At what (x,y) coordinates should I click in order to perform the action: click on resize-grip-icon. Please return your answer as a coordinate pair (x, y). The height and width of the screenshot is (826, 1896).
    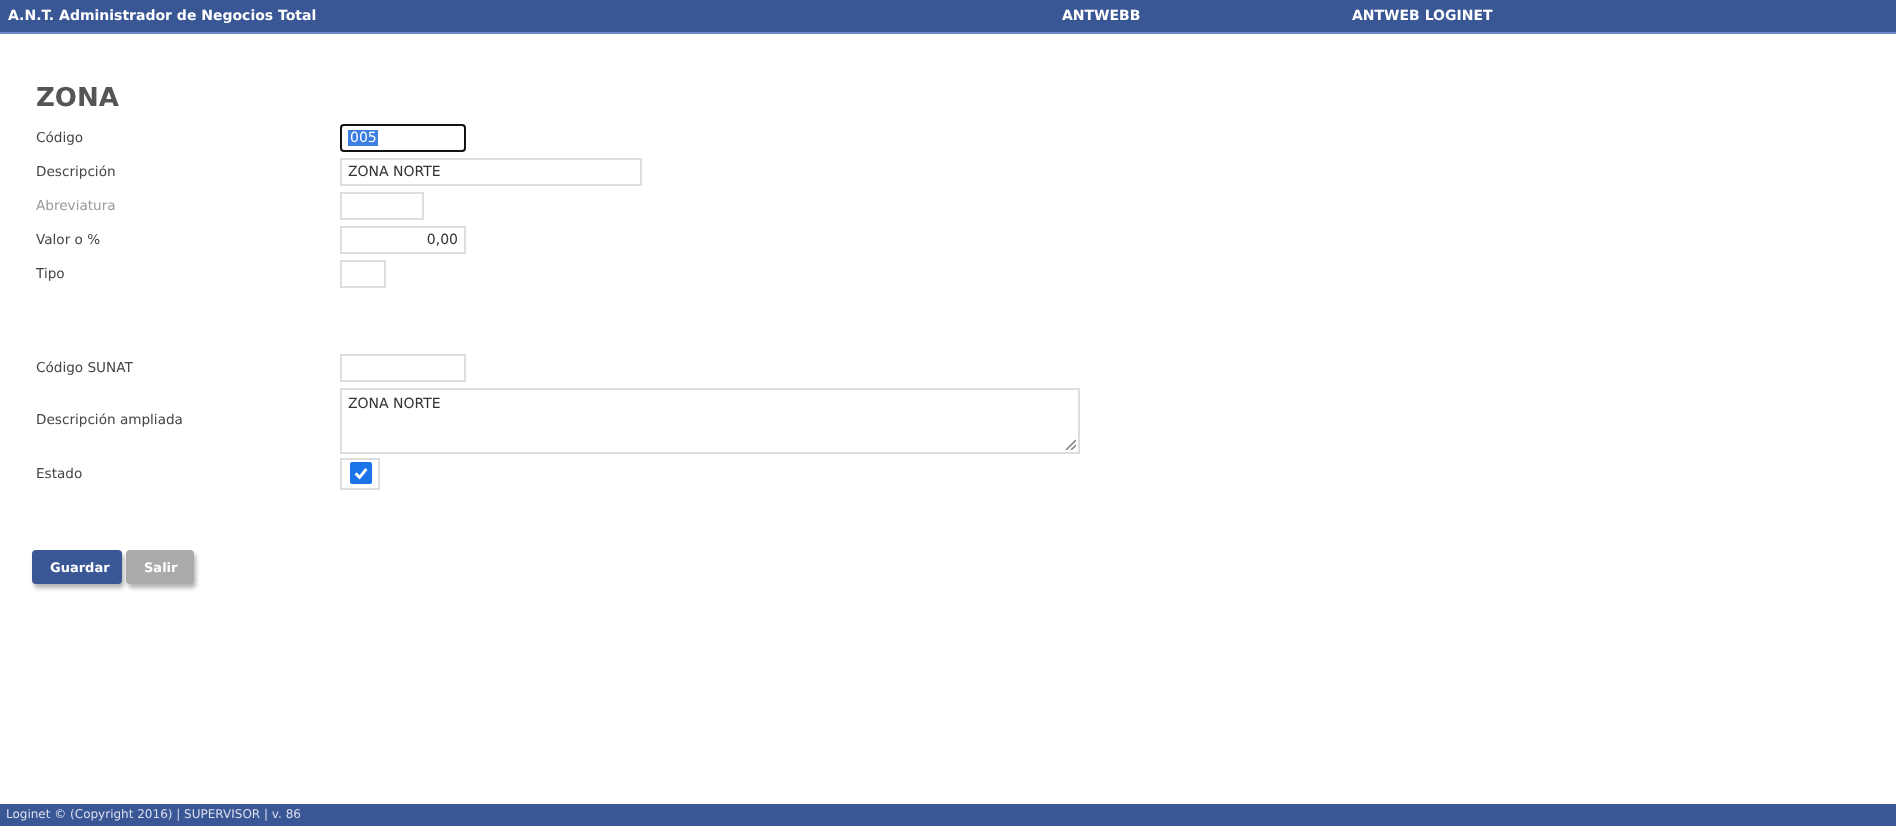
    Looking at the image, I should click on (1070, 443).